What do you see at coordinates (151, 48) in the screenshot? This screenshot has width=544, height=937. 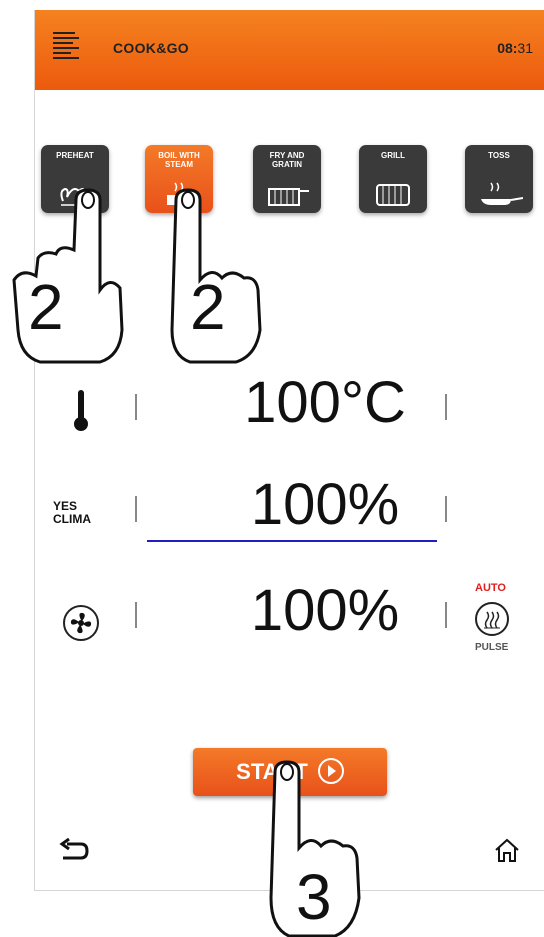 I see `app-title: COOK&GO` at bounding box center [151, 48].